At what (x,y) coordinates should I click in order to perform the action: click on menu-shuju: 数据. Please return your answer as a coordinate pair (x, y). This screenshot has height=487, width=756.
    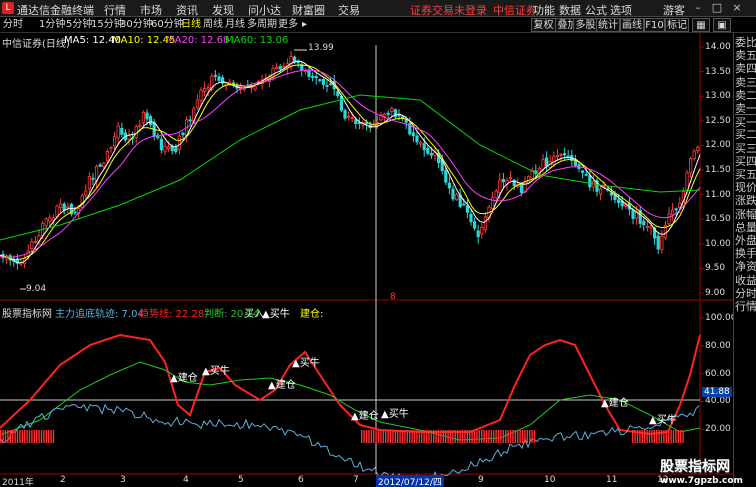
    Looking at the image, I should click on (570, 10).